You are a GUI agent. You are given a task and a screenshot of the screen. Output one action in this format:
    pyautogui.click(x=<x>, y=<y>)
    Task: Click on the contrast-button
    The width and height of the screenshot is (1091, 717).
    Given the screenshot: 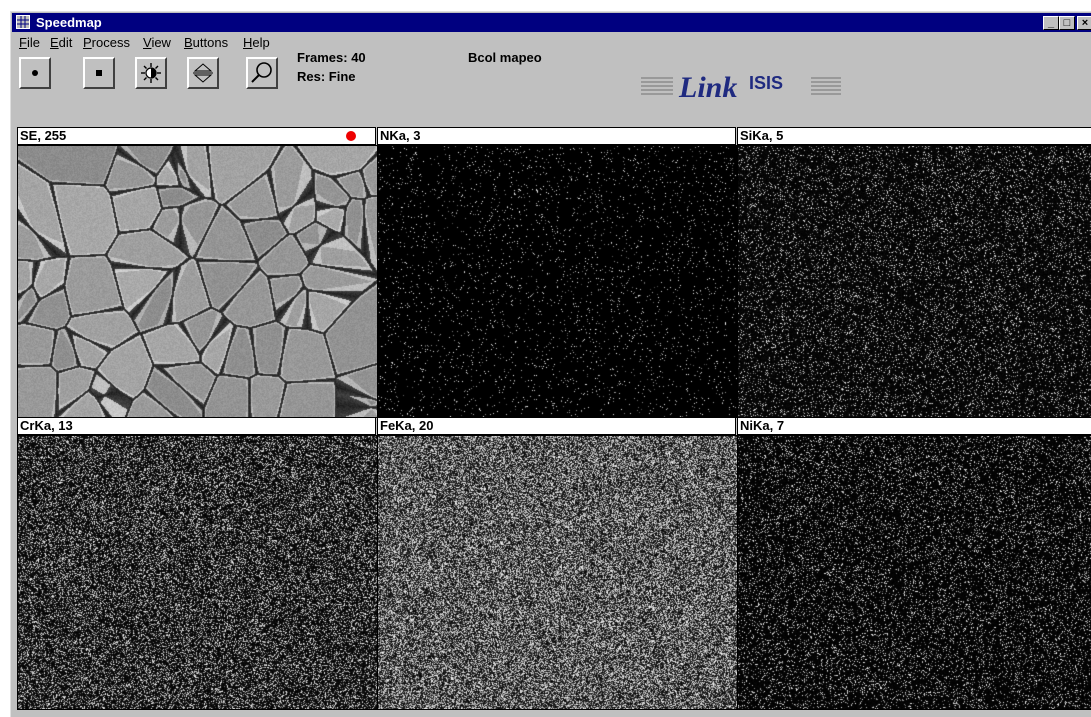 What is the action you would take?
    pyautogui.click(x=203, y=73)
    